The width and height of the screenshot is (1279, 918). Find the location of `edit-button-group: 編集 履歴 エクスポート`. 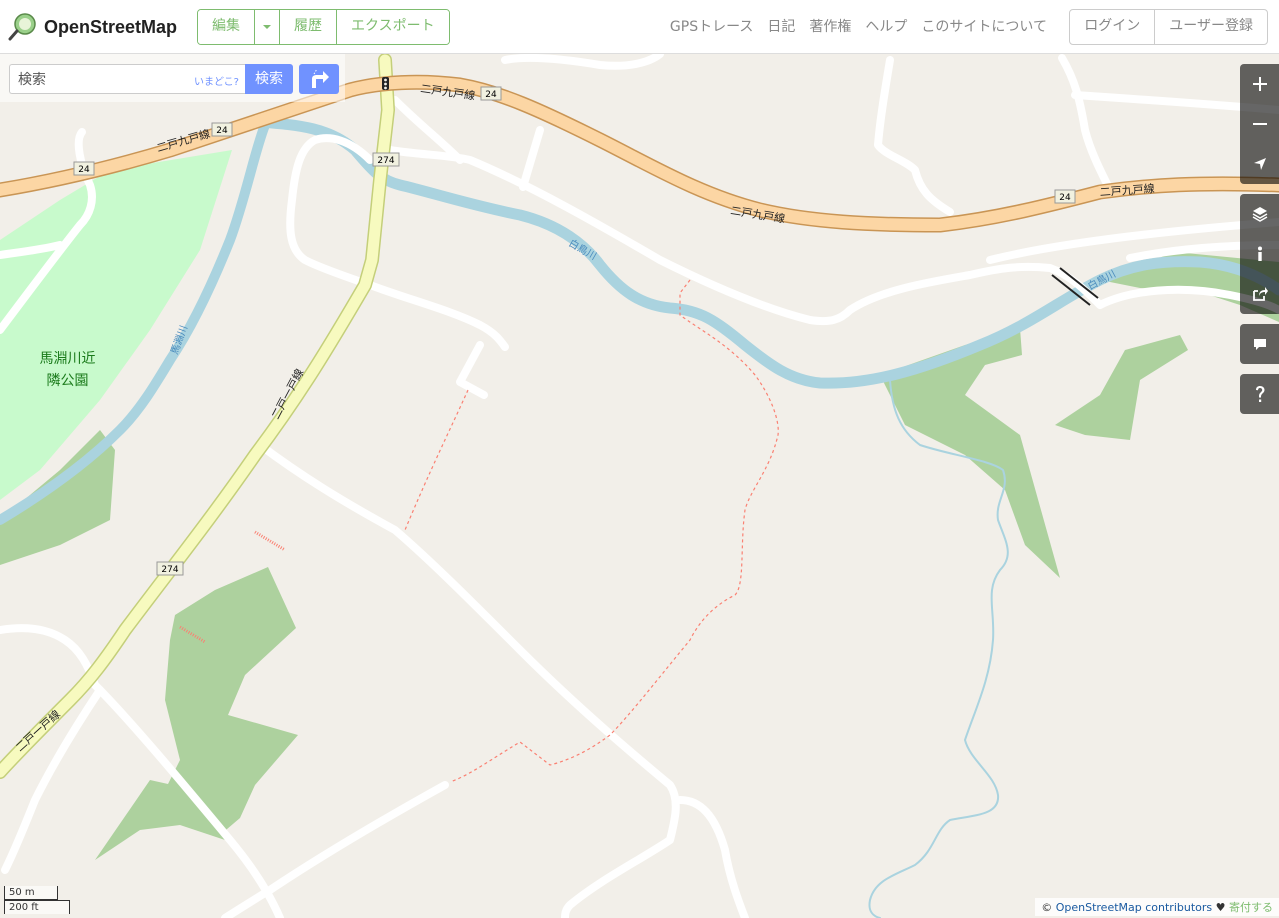

edit-button-group: 編集 履歴 エクスポート is located at coordinates (323, 27).